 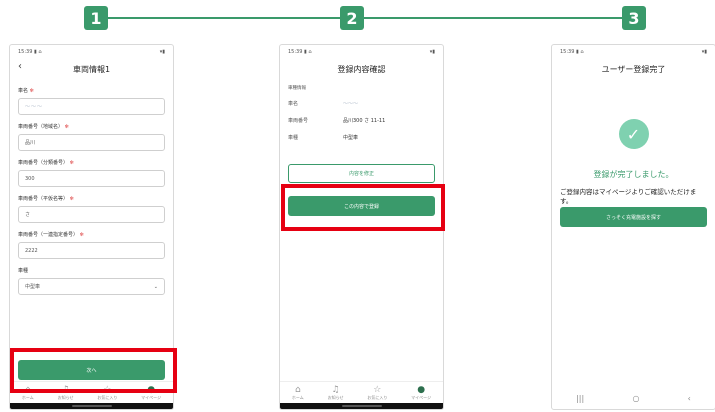 What do you see at coordinates (23, 271) in the screenshot?
I see `field-label-vehicle-type: 車種` at bounding box center [23, 271].